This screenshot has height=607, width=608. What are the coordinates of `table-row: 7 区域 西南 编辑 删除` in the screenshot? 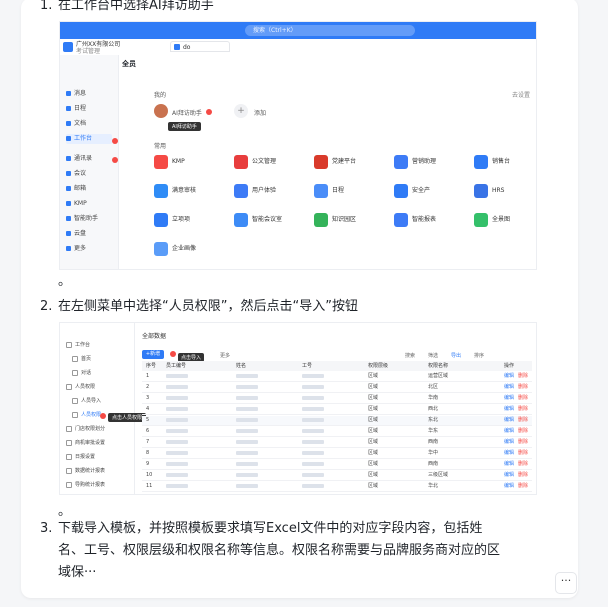 It's located at (337, 443).